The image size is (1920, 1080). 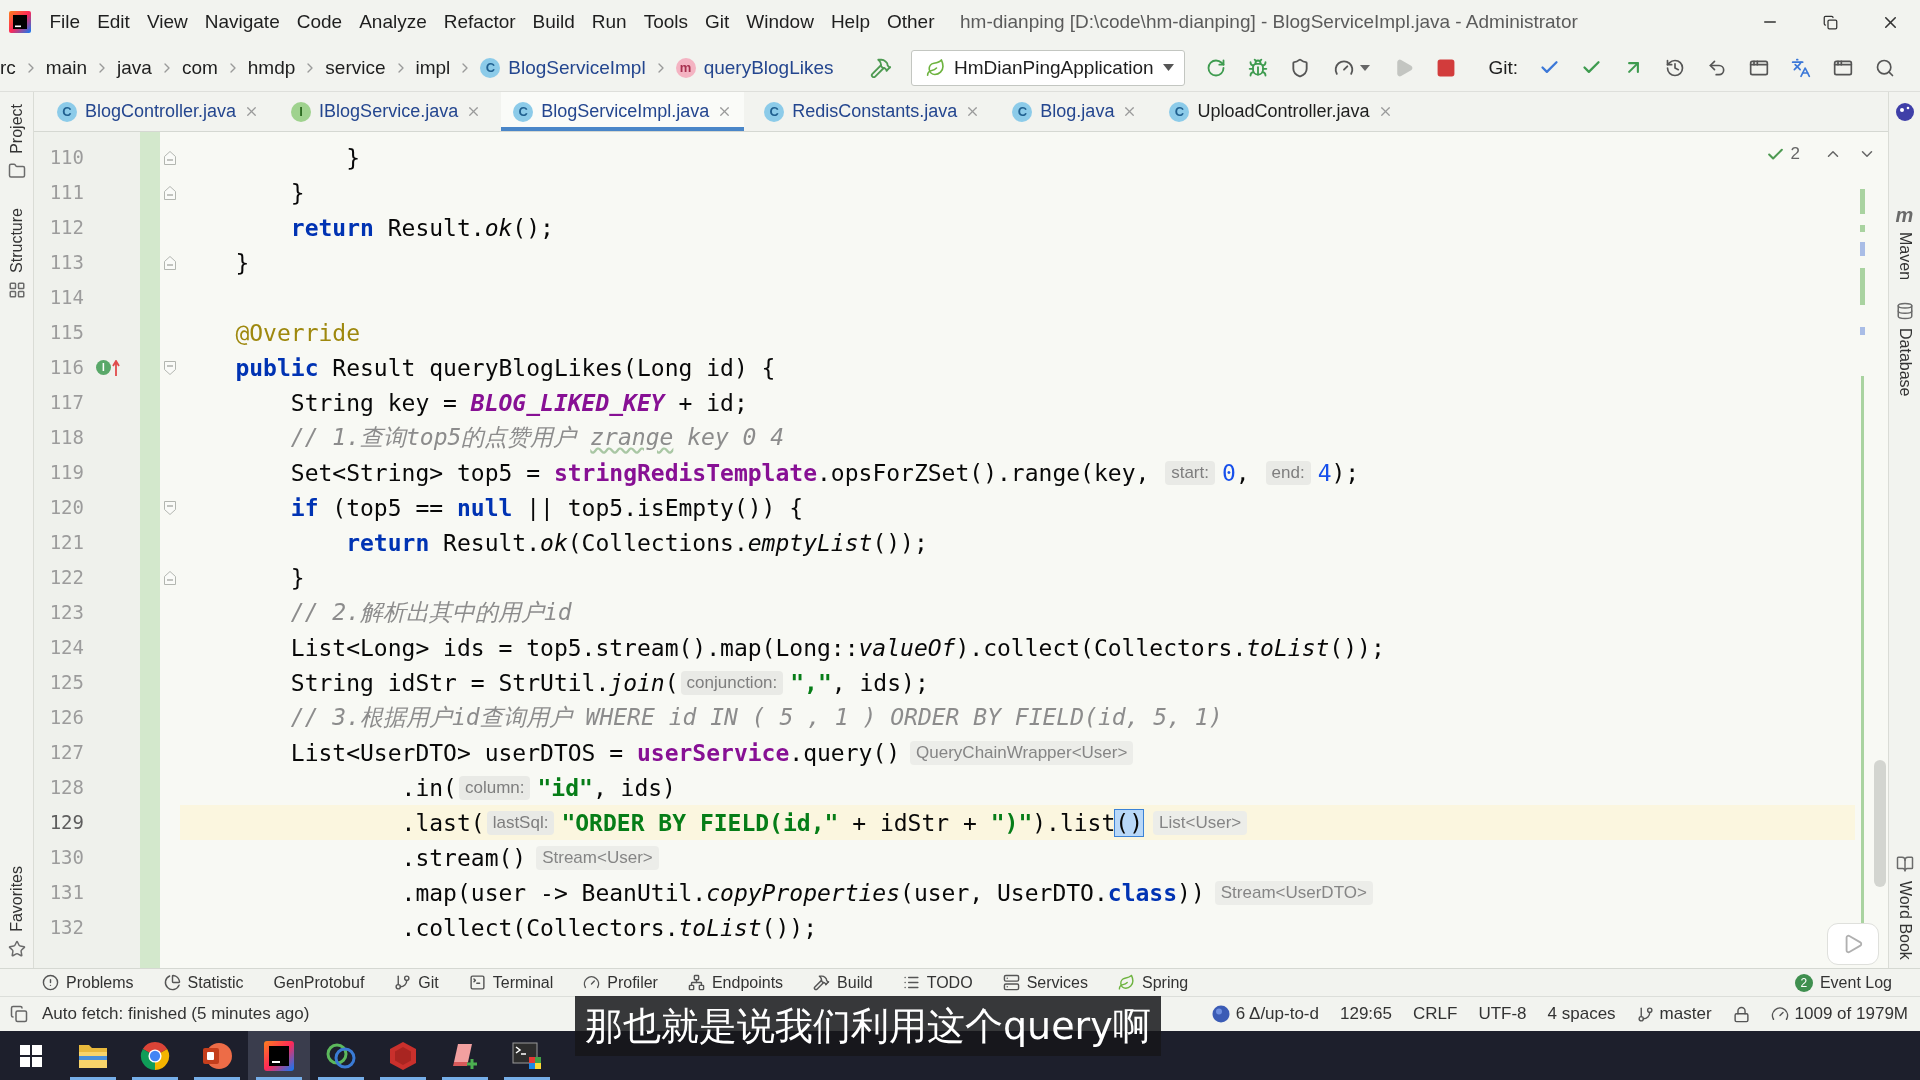 I want to click on code-text: String key = BLOG_LIKED_KEY + id;, so click(x=519, y=402).